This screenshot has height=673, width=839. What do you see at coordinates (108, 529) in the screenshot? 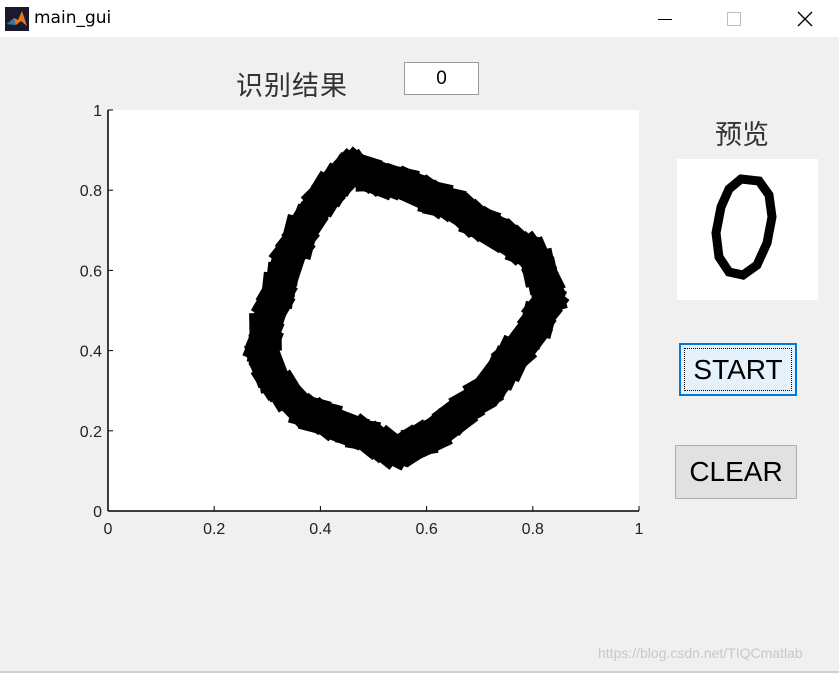
I see `x-tick-label: 0` at bounding box center [108, 529].